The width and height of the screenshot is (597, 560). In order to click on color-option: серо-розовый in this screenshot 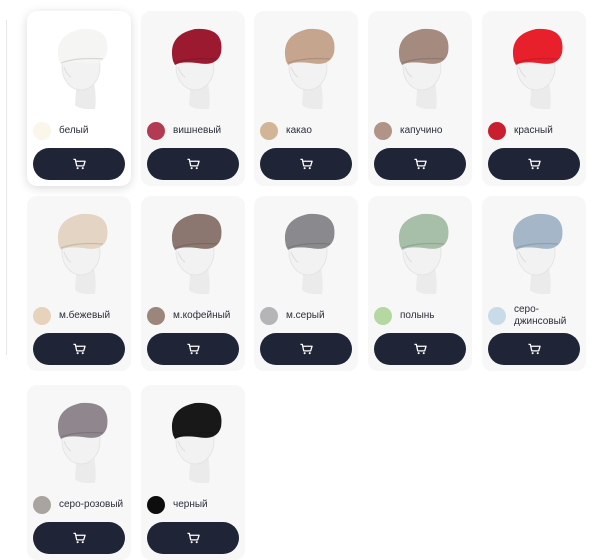, I will do `click(80, 505)`.